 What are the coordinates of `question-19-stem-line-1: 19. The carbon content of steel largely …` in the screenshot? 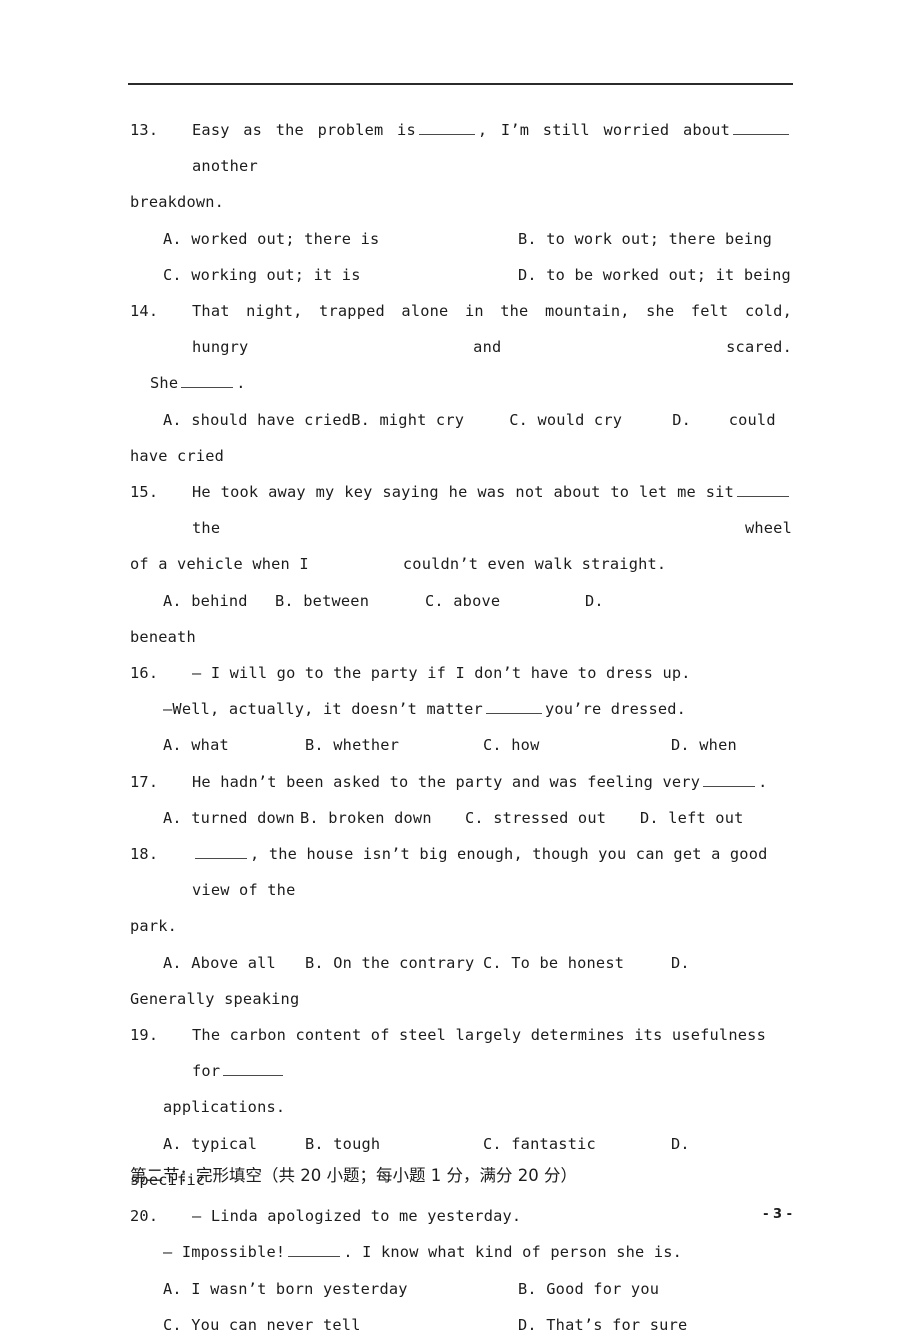 It's located at (461, 1053).